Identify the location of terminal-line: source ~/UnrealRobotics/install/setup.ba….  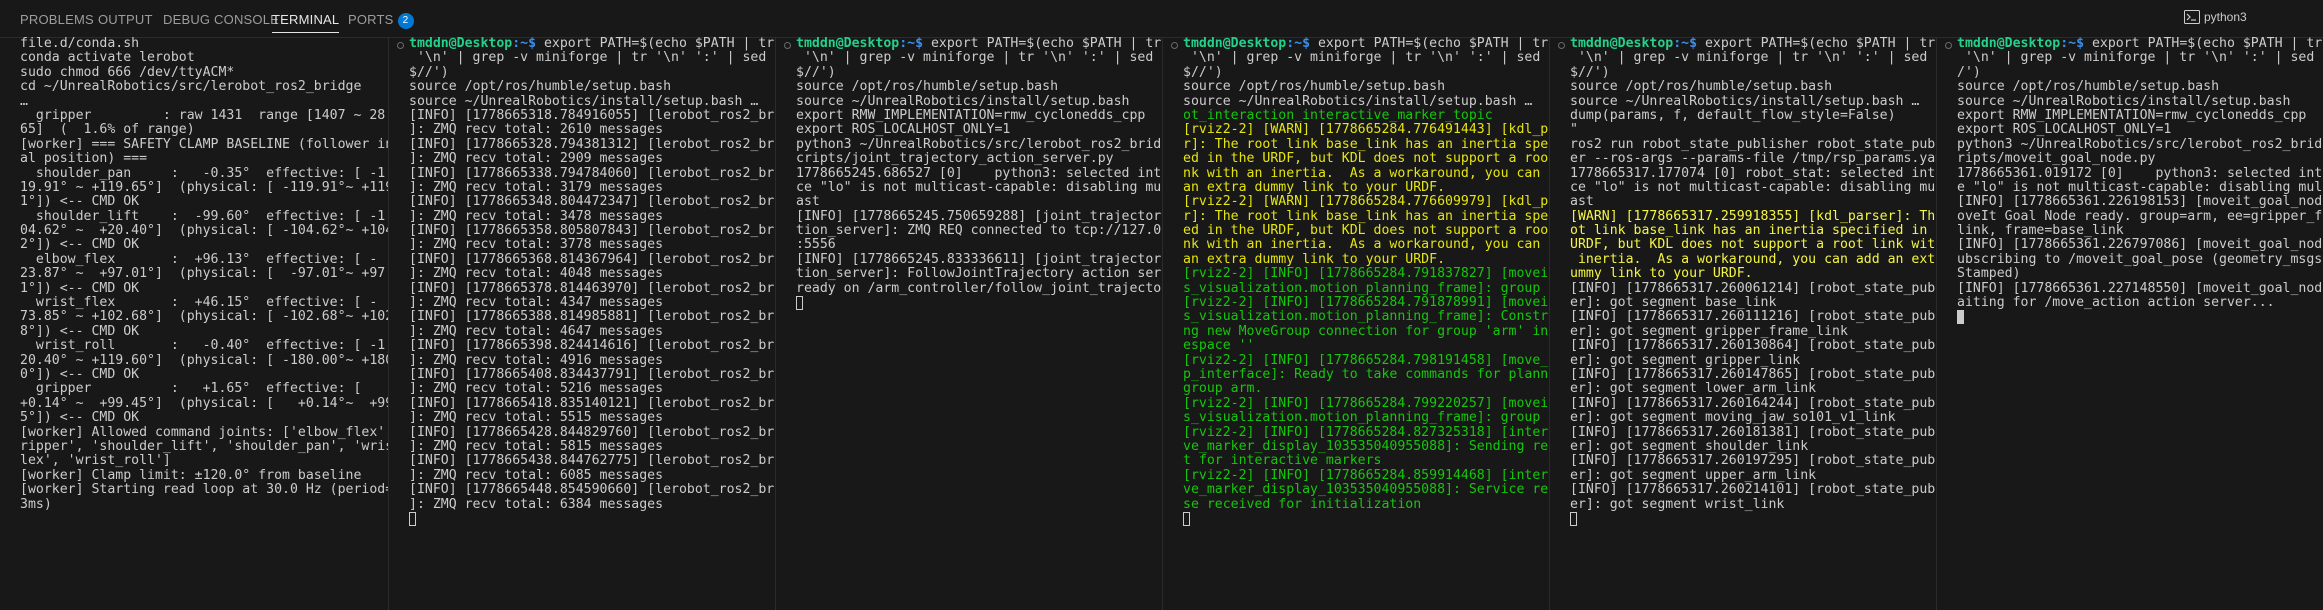
(1358, 101).